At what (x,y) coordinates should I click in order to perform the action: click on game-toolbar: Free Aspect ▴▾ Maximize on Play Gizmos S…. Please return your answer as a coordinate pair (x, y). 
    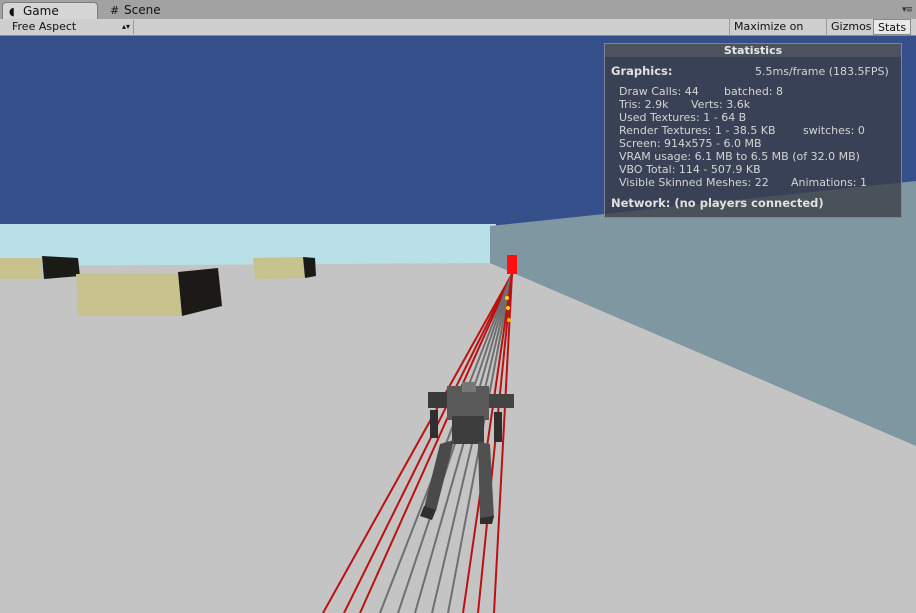
    Looking at the image, I should click on (458, 34).